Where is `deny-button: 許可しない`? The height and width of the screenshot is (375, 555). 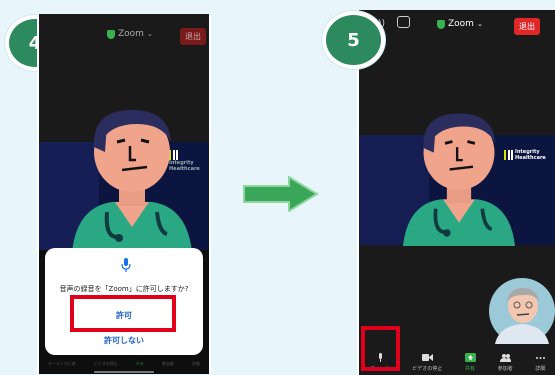
deny-button: 許可しない is located at coordinates (124, 340).